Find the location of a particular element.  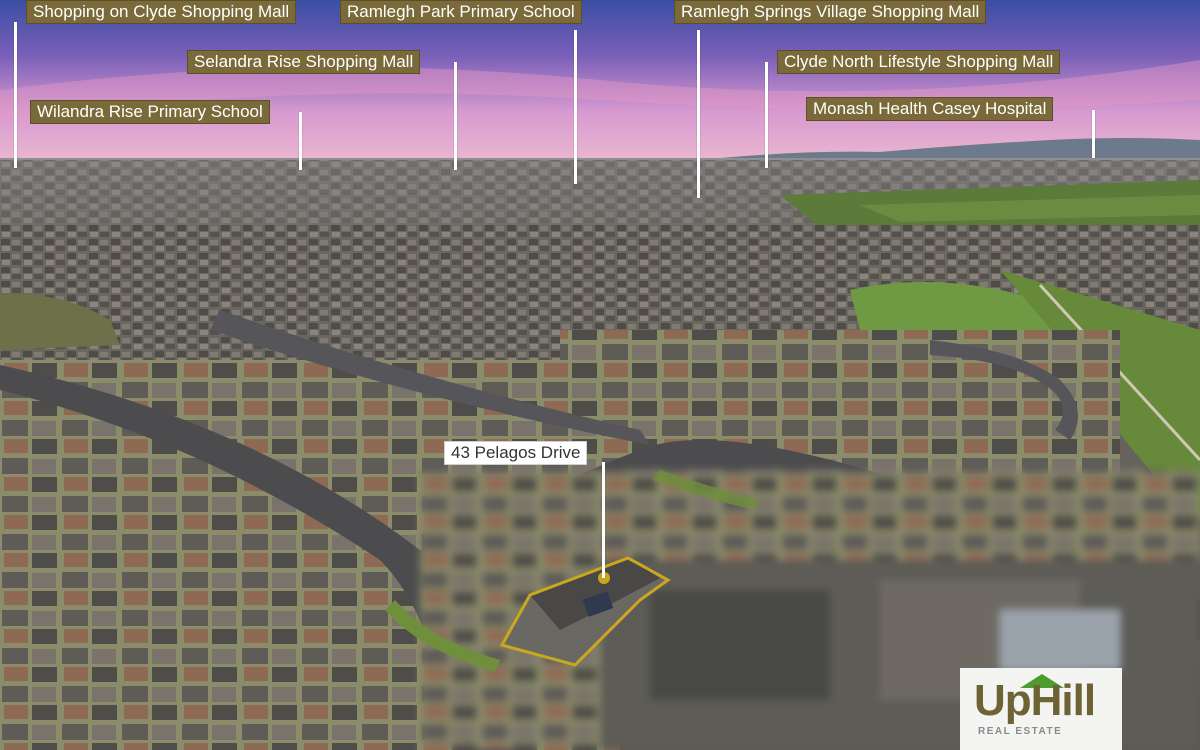

pin-monash-health is located at coordinates (1093, 134).